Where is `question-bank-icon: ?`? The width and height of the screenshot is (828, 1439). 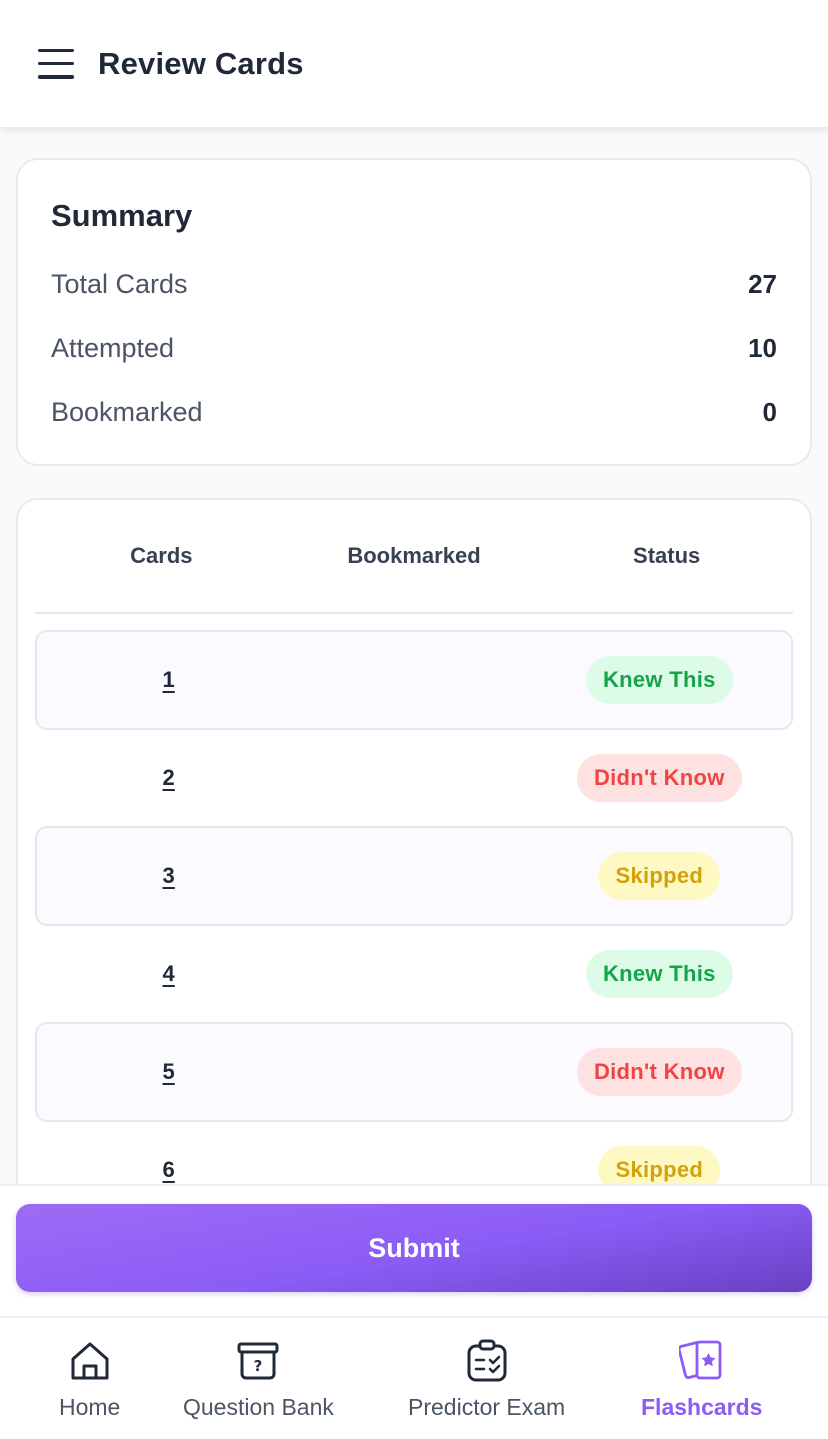
question-bank-icon: ? is located at coordinates (258, 1361).